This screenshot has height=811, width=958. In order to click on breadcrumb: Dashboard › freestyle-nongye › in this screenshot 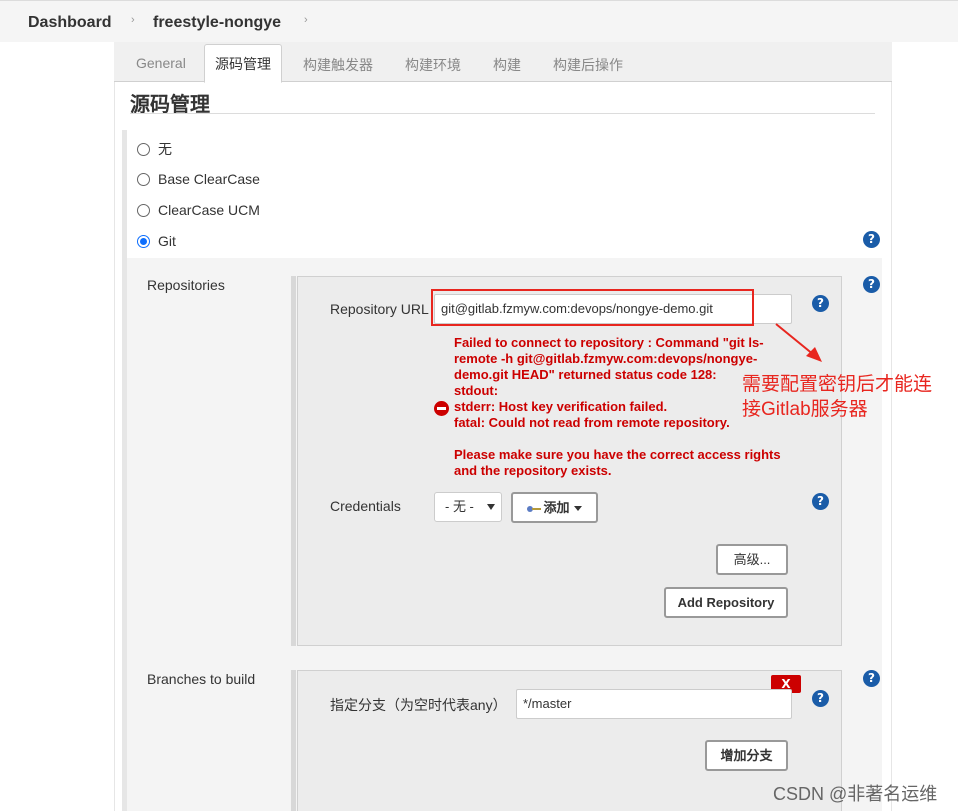, I will do `click(479, 21)`.